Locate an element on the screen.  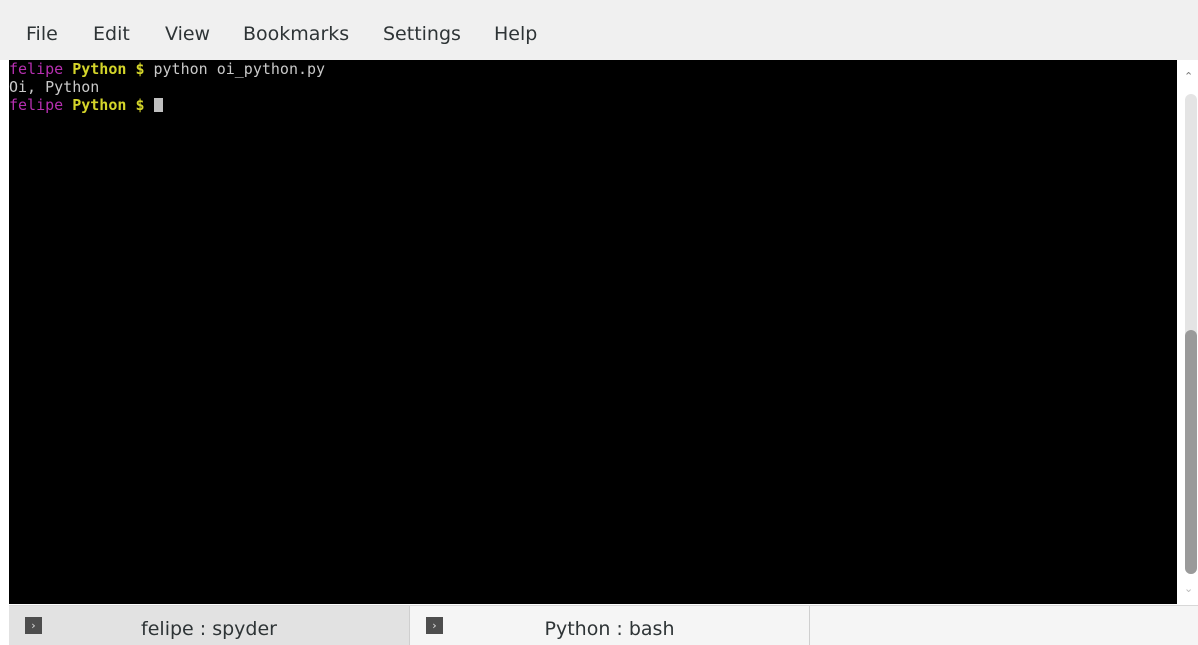
menu-help: Help is located at coordinates (515, 34).